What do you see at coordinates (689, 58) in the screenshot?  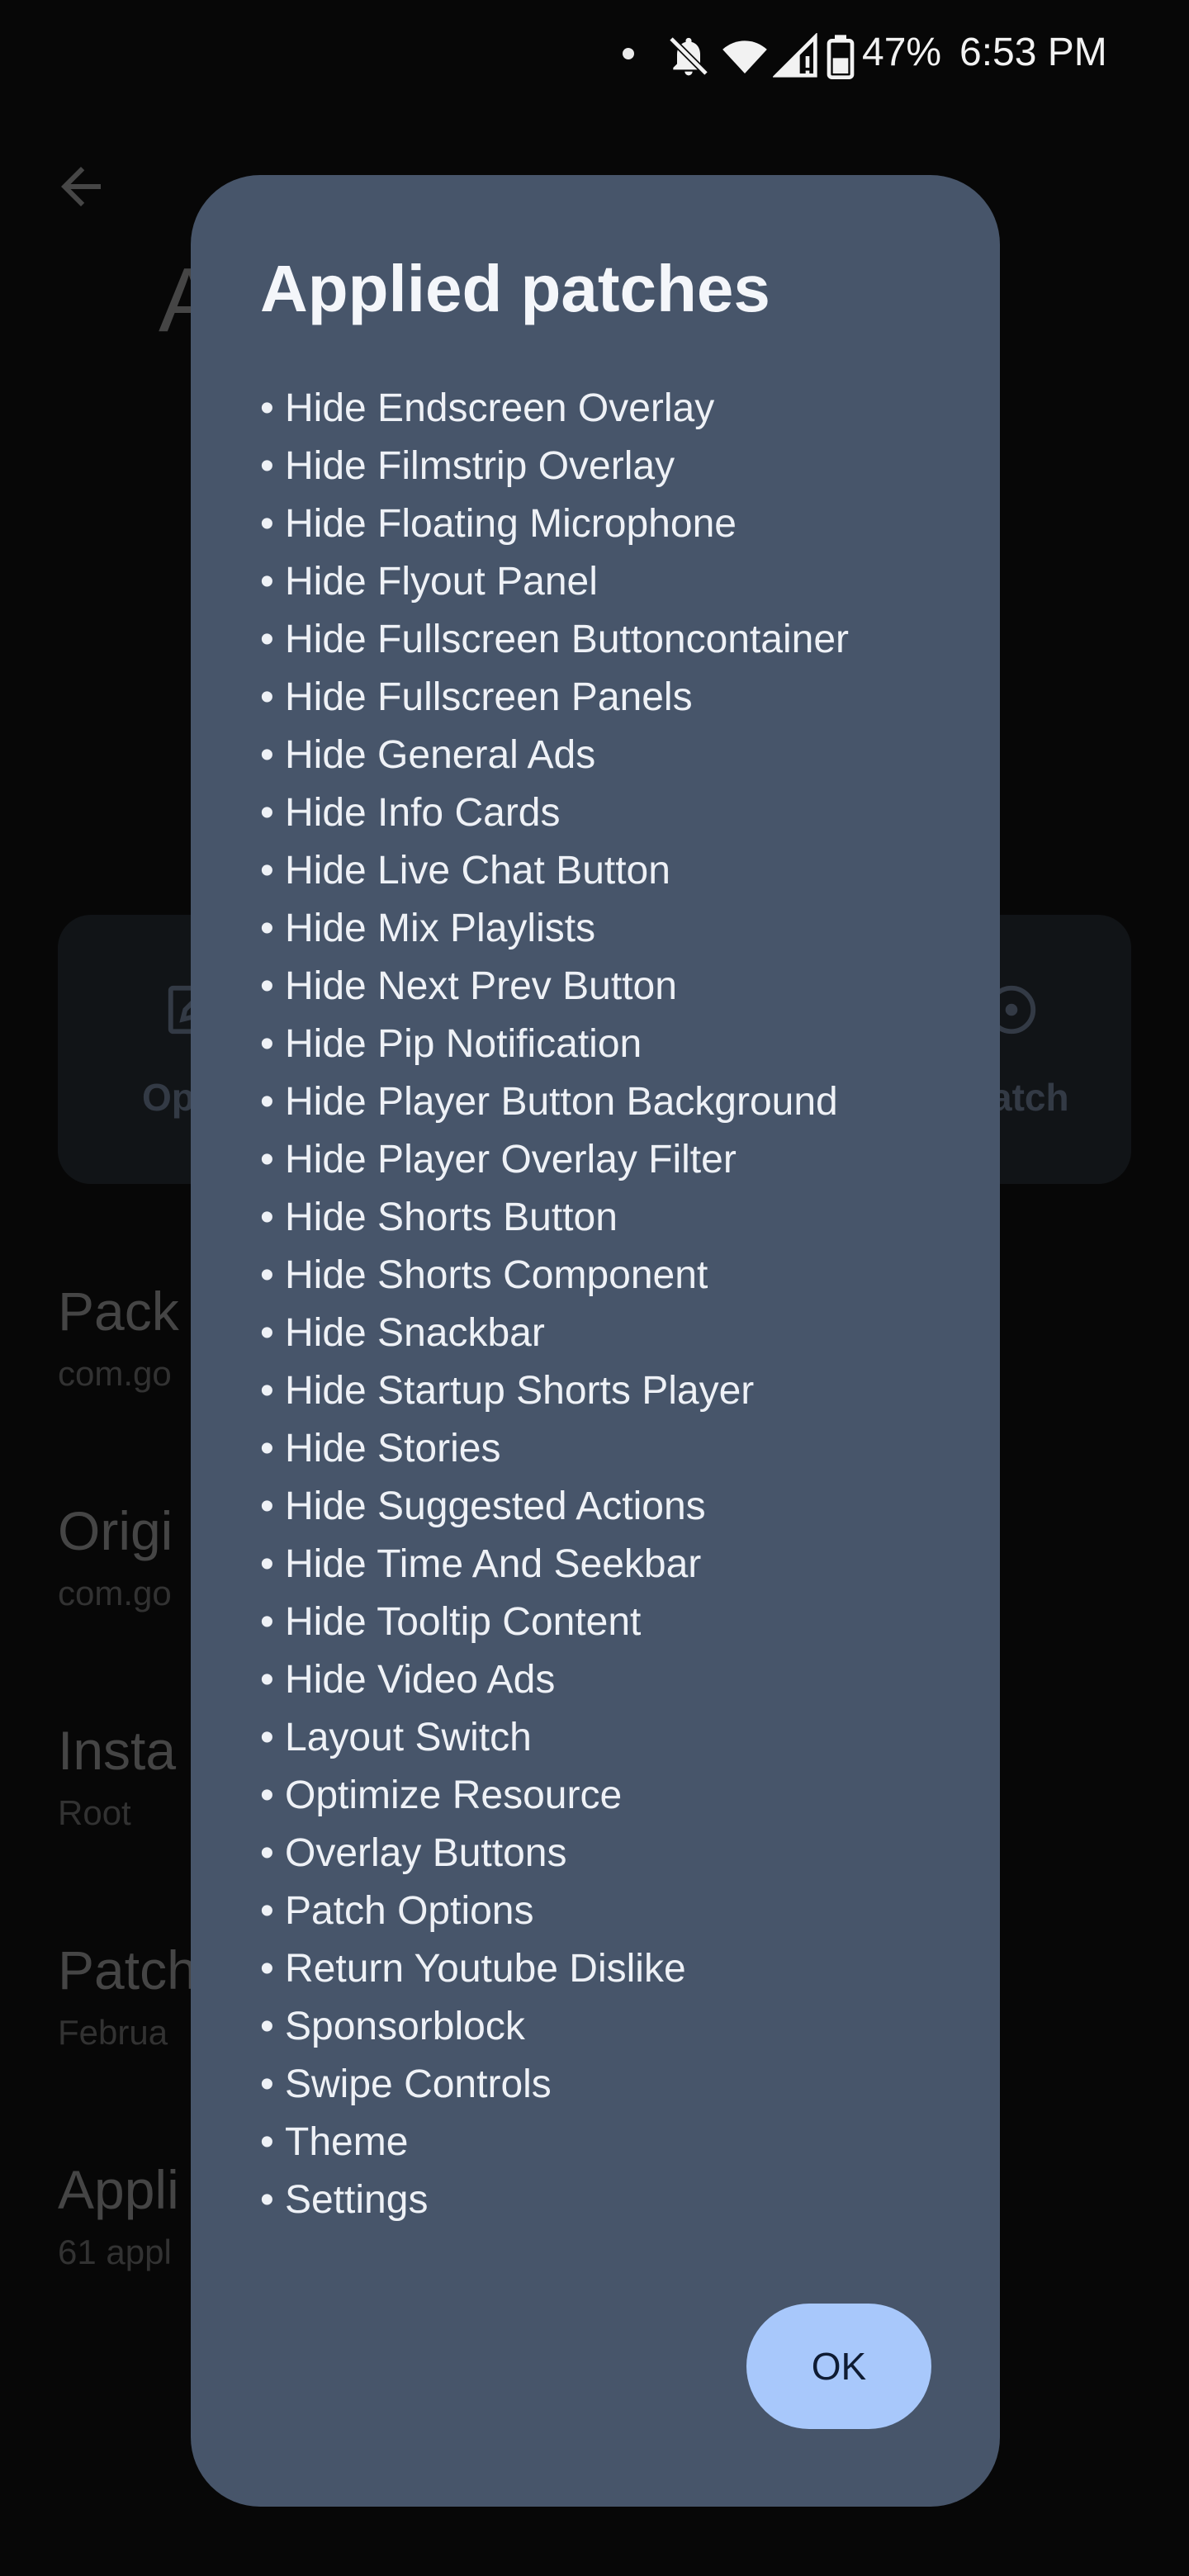 I see `bell-off-icon` at bounding box center [689, 58].